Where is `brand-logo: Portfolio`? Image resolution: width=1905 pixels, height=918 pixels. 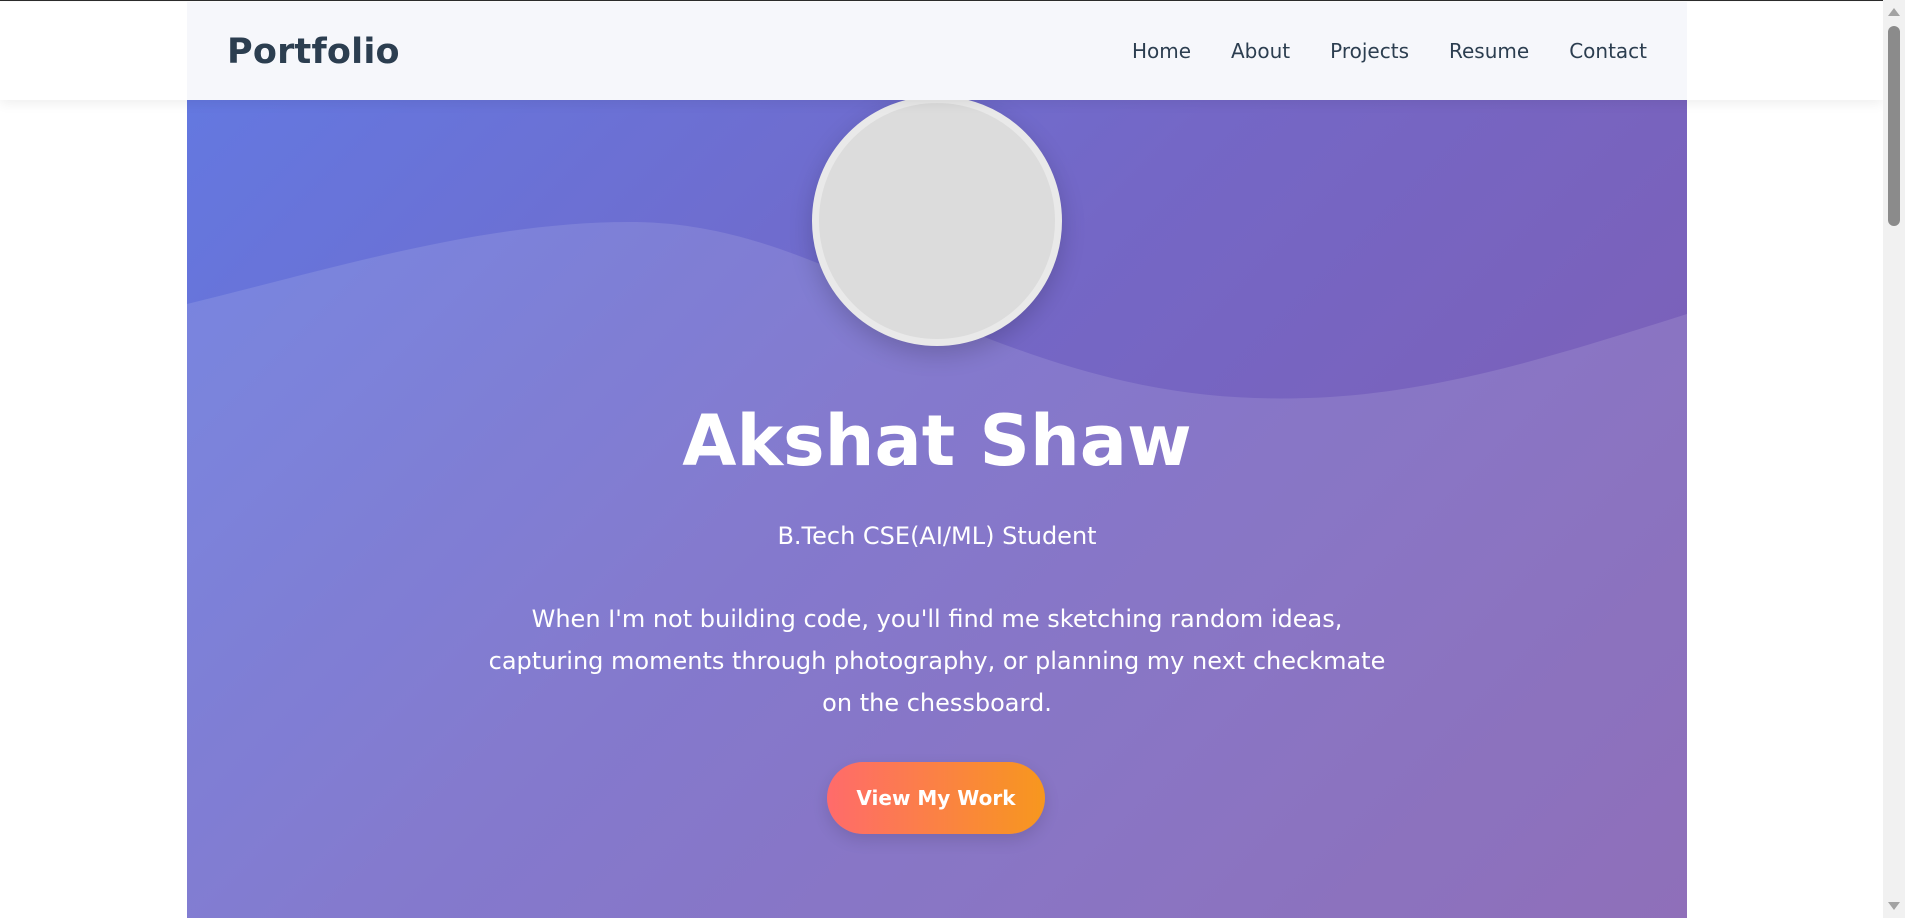 brand-logo: Portfolio is located at coordinates (313, 51).